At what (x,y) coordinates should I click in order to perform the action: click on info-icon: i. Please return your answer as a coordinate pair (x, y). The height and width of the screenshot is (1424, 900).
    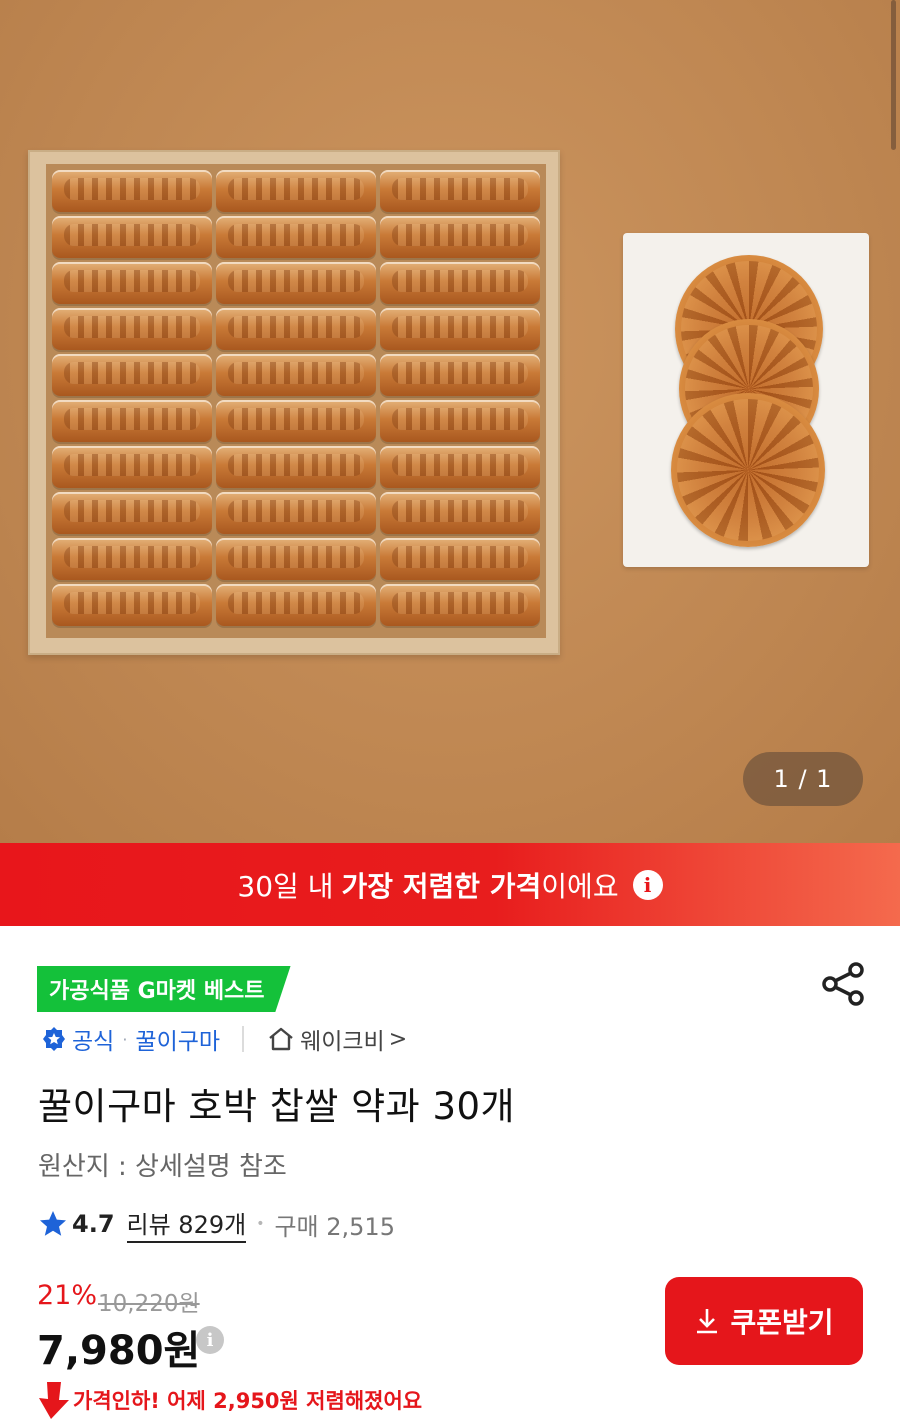
    Looking at the image, I should click on (647, 884).